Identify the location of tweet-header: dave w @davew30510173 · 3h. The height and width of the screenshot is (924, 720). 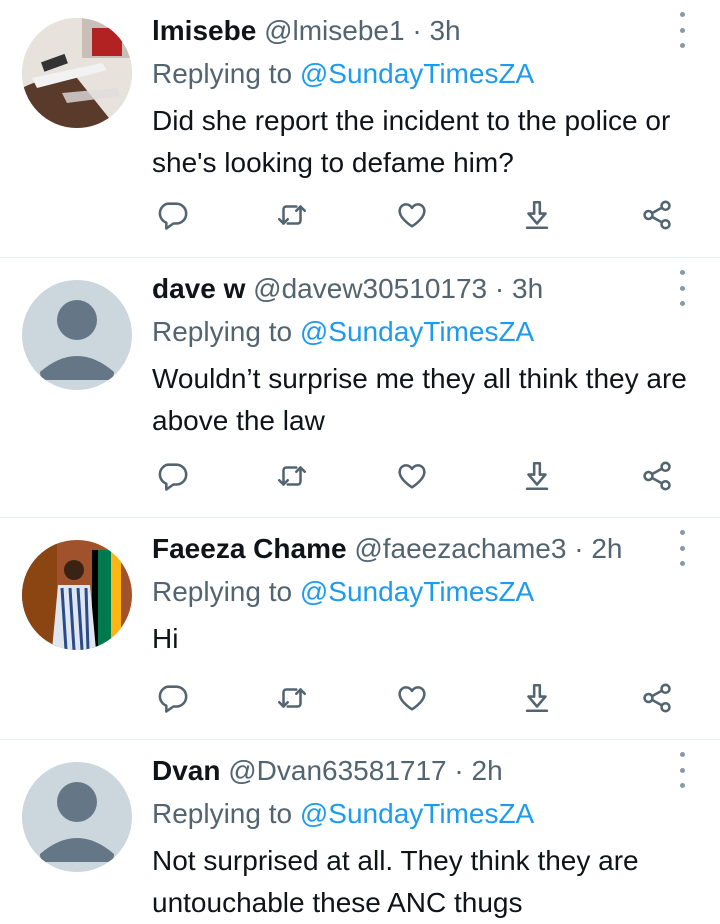
(347, 289).